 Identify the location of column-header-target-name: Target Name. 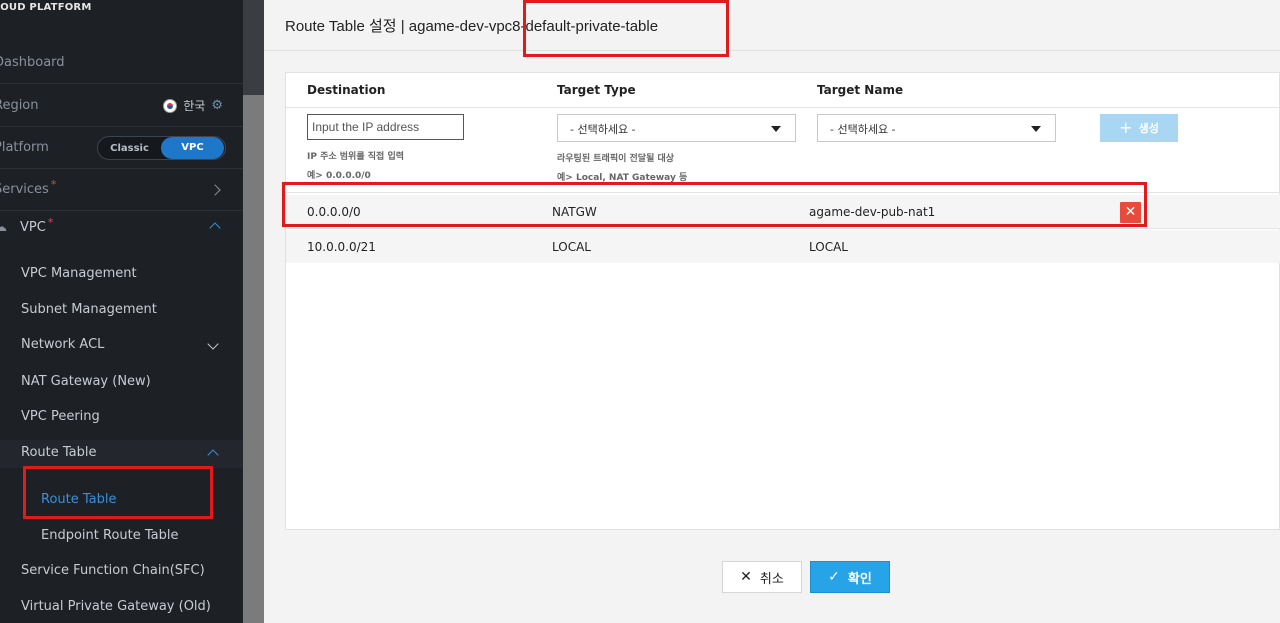
(860, 90).